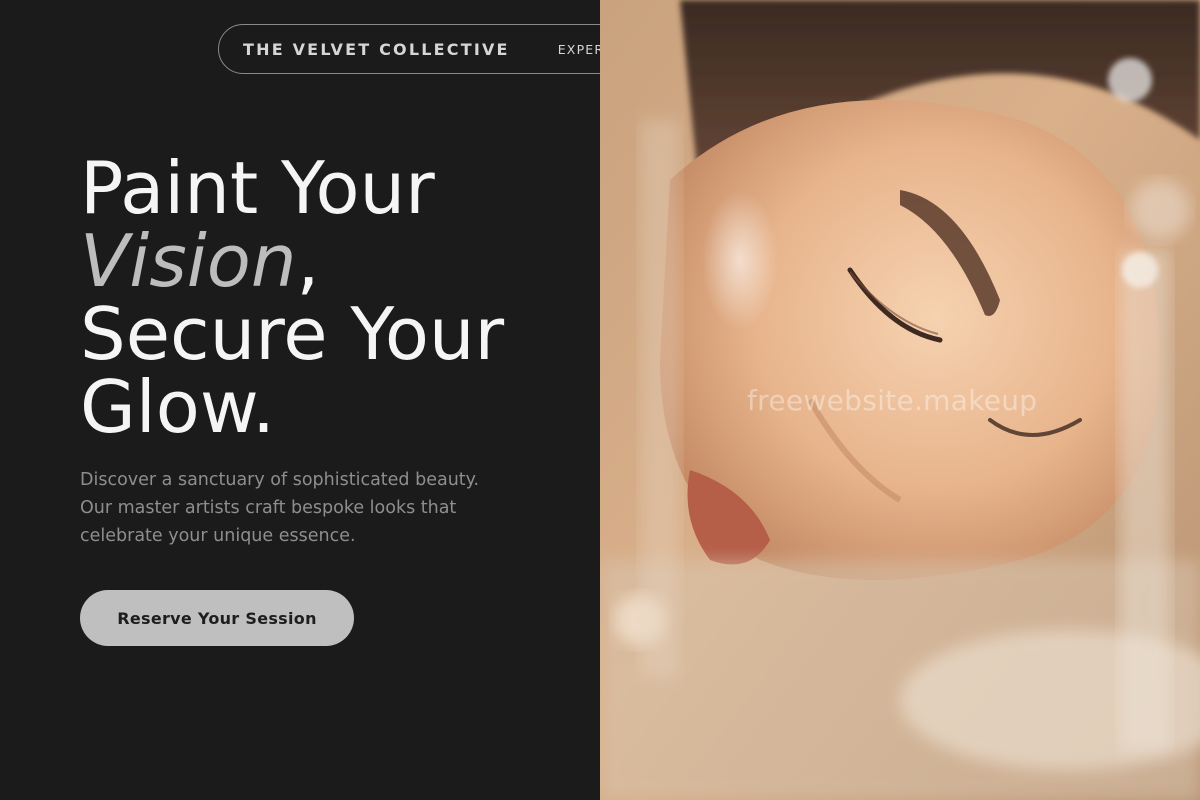  What do you see at coordinates (376, 49) in the screenshot?
I see `brand-logo: THE VELVET COLLECTIVE` at bounding box center [376, 49].